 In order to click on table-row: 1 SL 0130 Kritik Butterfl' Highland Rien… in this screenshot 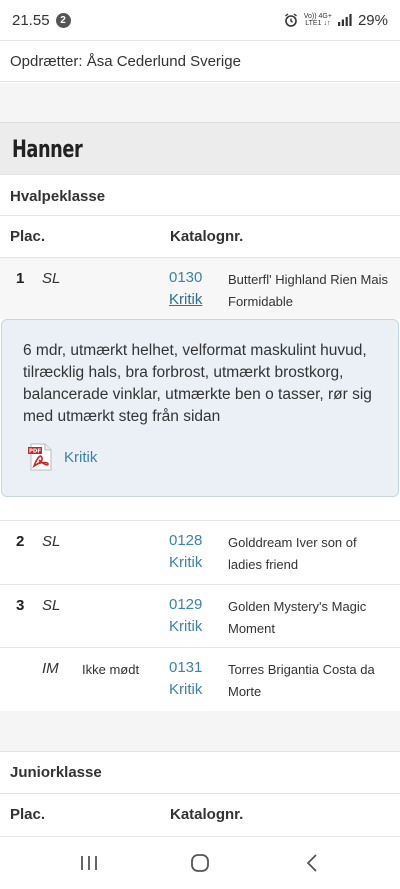, I will do `click(200, 288)`.